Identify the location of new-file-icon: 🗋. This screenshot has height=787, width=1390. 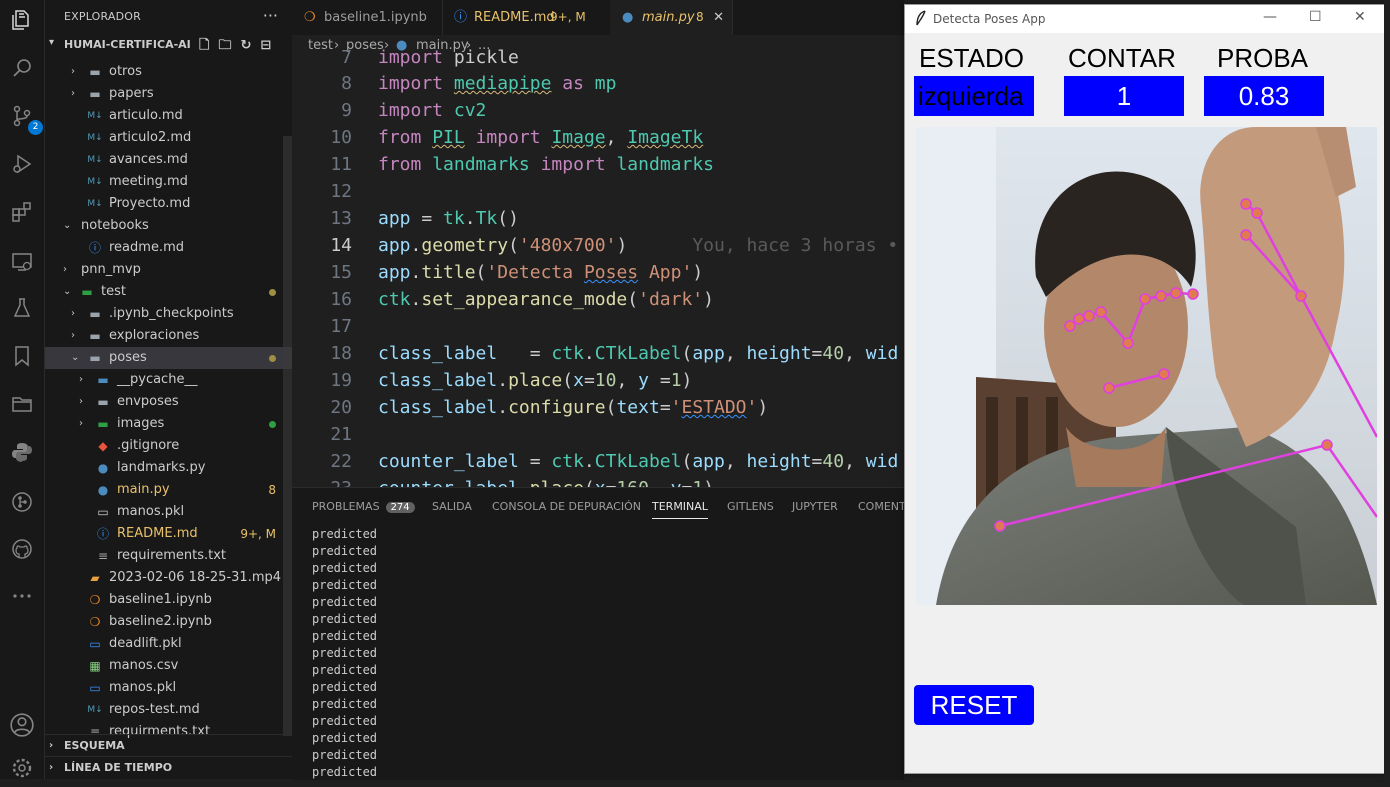
(208, 45).